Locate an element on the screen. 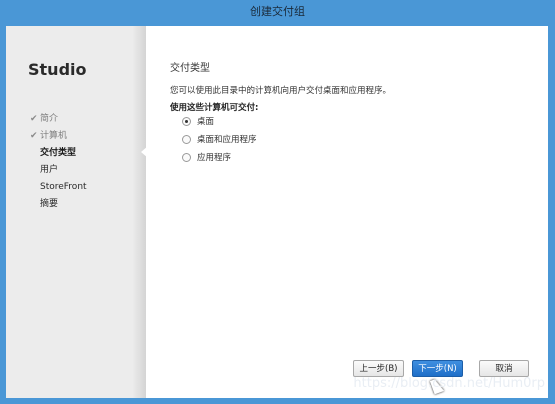 The height and width of the screenshot is (404, 555). brand-title: Studio is located at coordinates (57, 69).